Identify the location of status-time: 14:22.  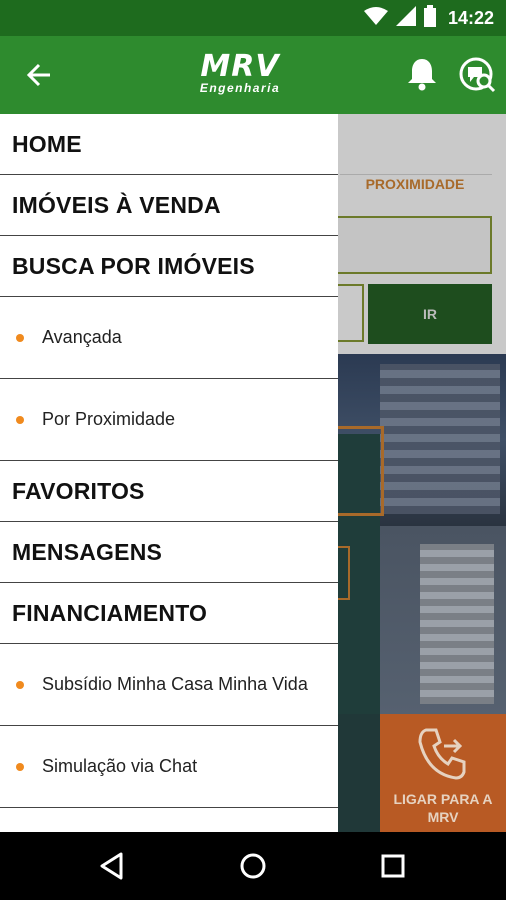
(470, 17).